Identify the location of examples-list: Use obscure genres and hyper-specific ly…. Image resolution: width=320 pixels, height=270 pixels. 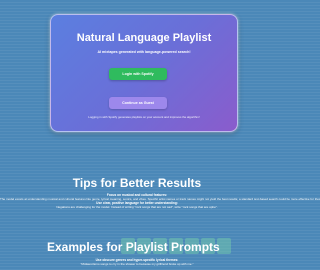
(137, 262).